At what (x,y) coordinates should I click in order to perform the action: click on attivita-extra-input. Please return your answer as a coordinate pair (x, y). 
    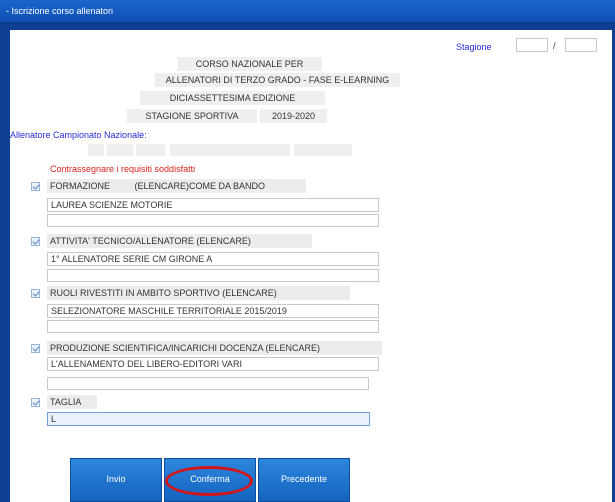
    Looking at the image, I should click on (213, 275).